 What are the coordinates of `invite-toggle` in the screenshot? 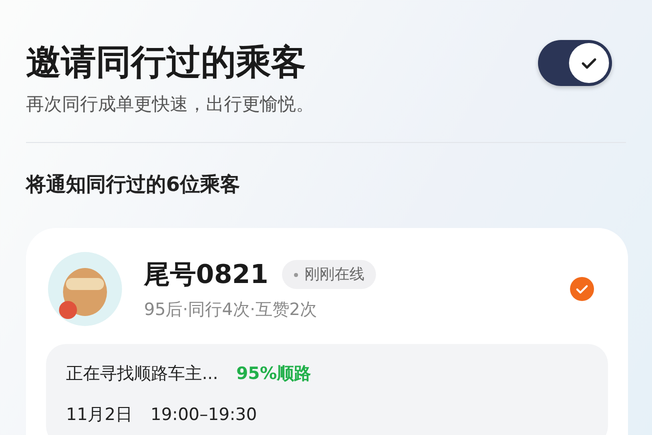 It's located at (575, 63).